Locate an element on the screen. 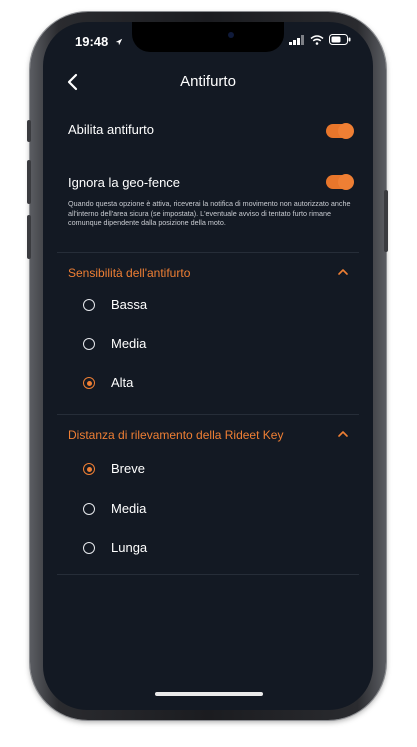 The width and height of the screenshot is (417, 747). section-header-rideet-key-distance: Distanza di rilevamento della Rideet Key is located at coordinates (208, 436).